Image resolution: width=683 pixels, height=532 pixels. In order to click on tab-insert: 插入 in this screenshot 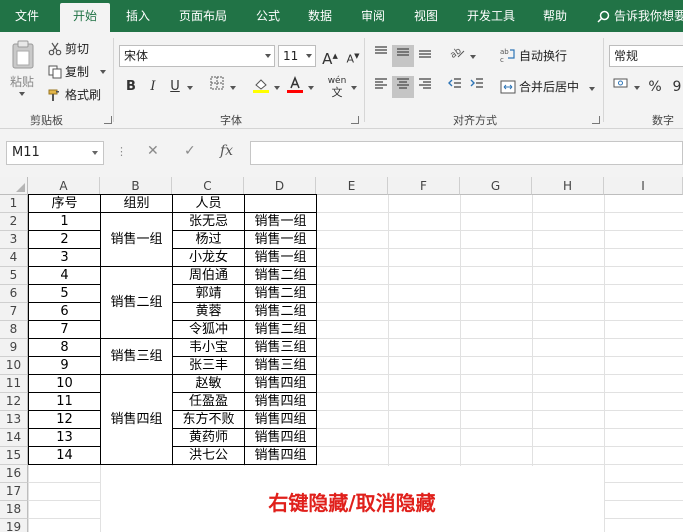, I will do `click(138, 16)`.